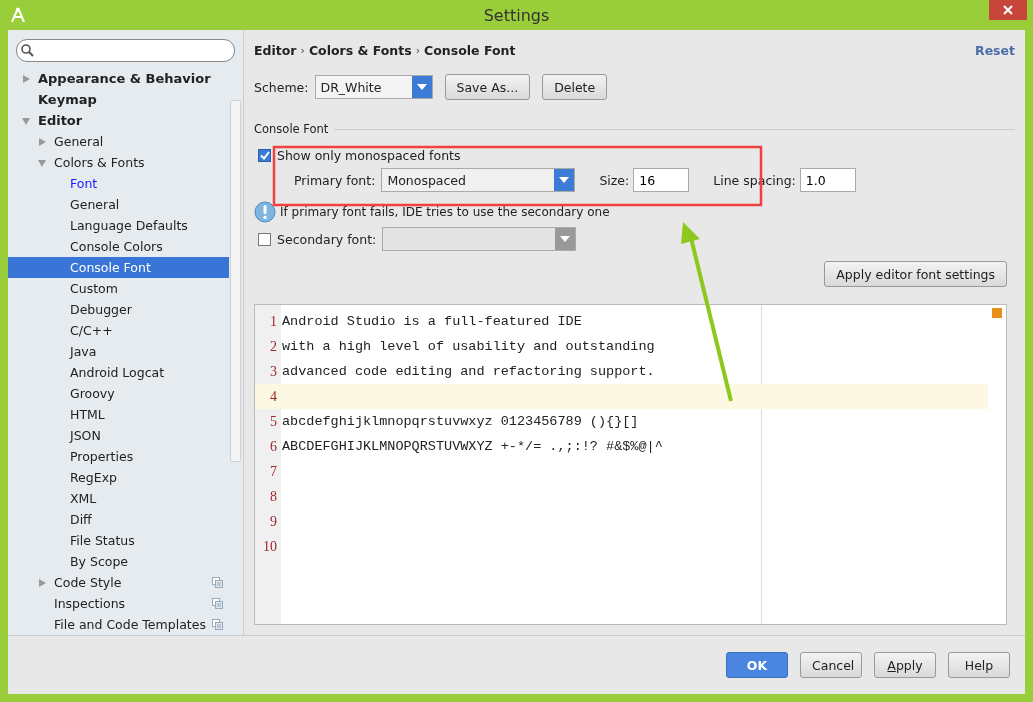 This screenshot has height=702, width=1033. Describe the element at coordinates (118, 519) in the screenshot. I see `tree-item: Diff` at that location.